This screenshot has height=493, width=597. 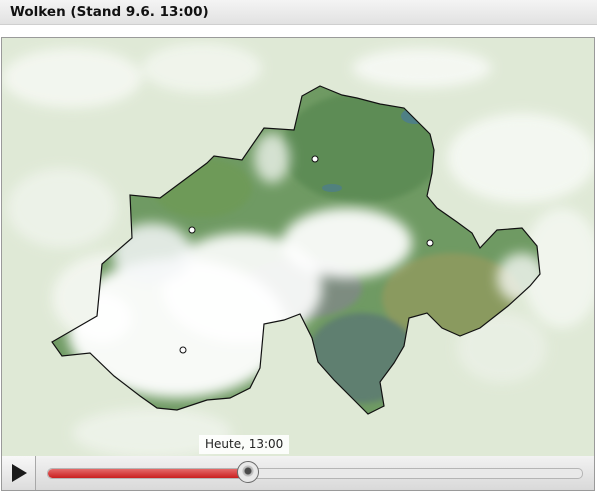 I want to click on play-button, so click(x=19, y=473).